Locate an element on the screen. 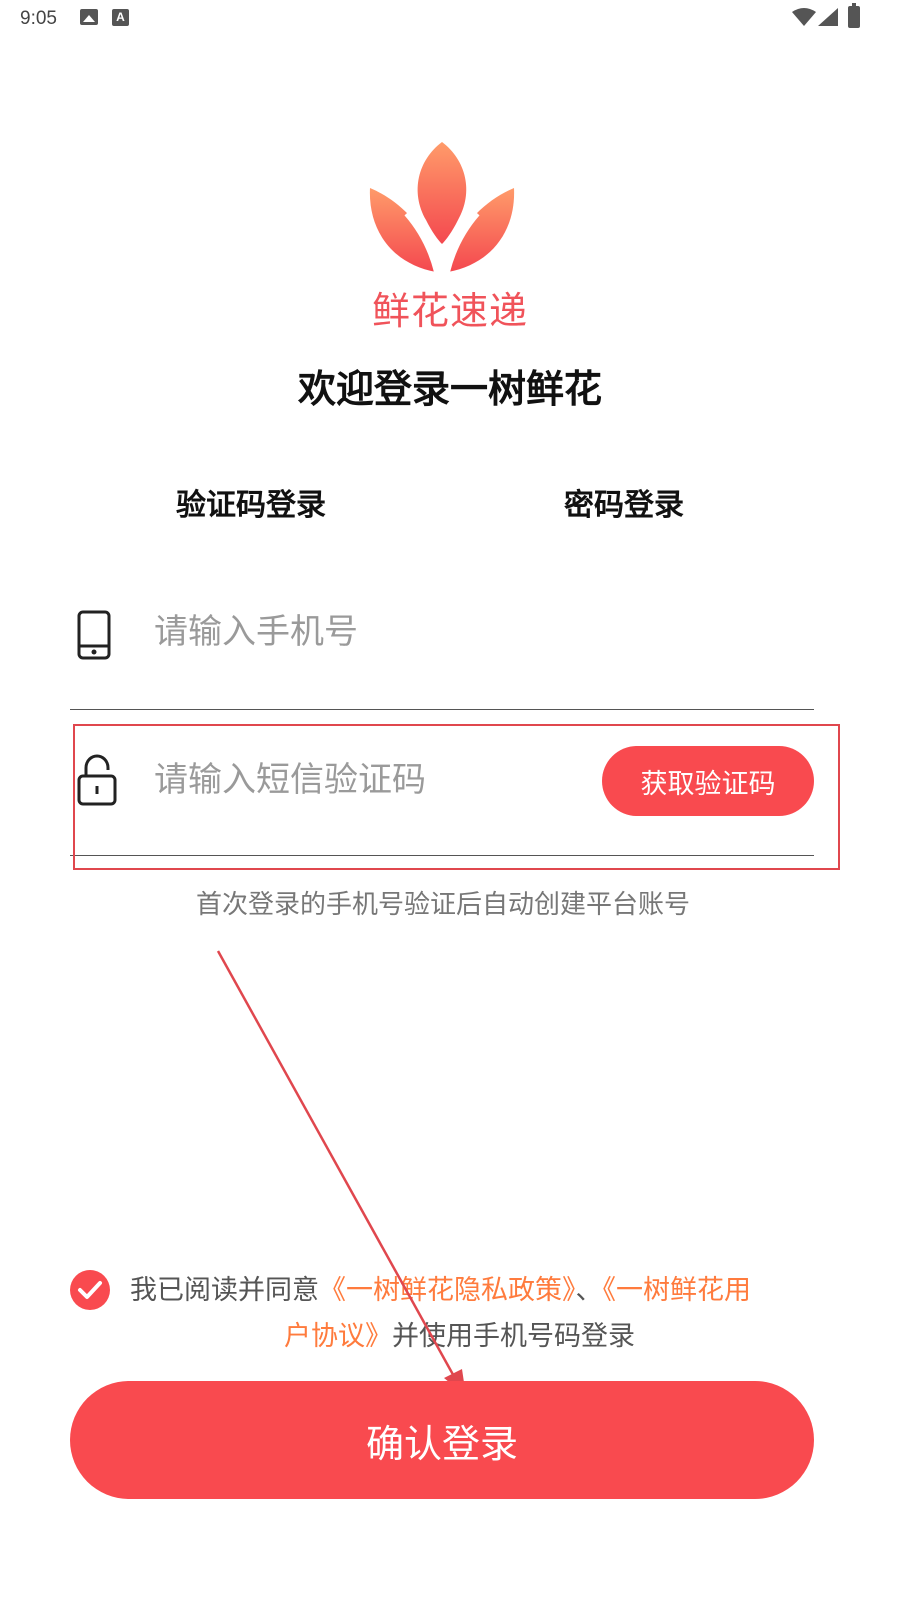 The height and width of the screenshot is (1600, 900). user-agreement-link-part1: 《一树鲜花用 is located at coordinates (677, 1290).